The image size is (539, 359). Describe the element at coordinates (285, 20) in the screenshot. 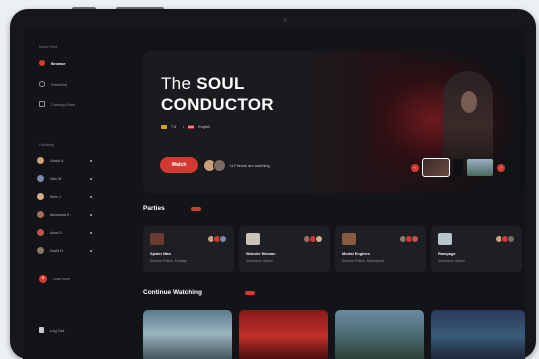

I see `camera-dot` at that location.